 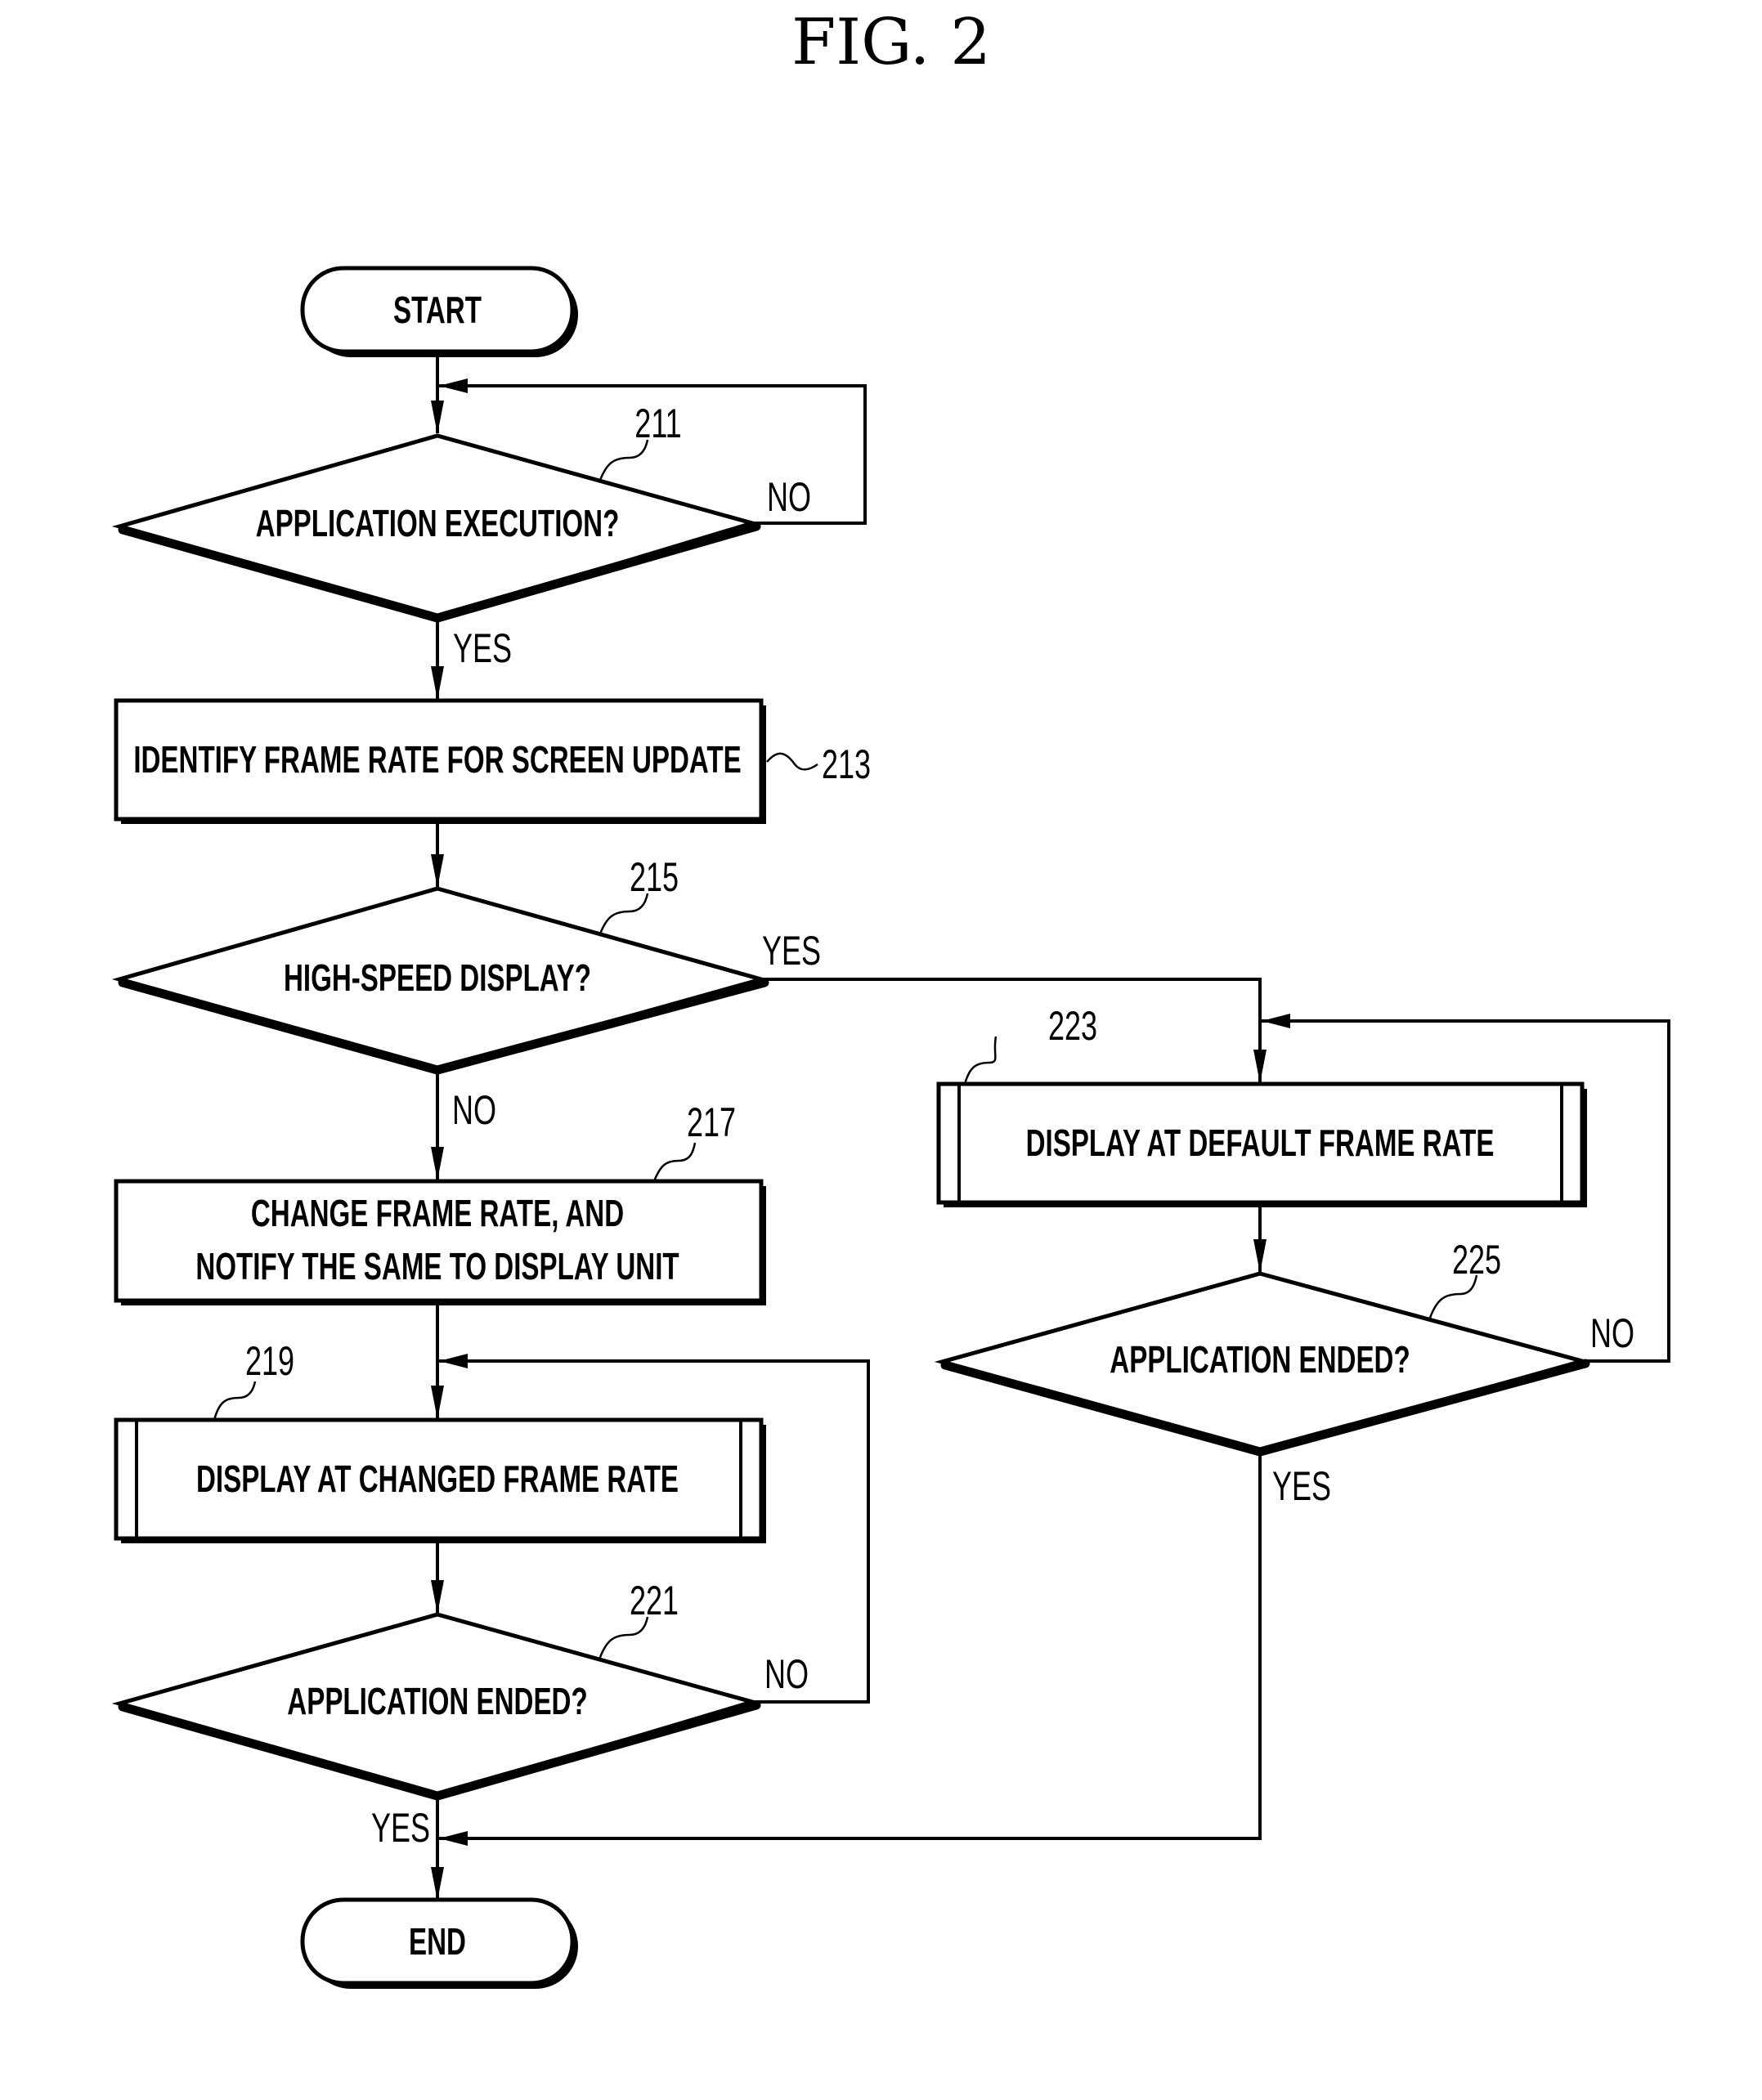 I want to click on process-217-label-line1: CHANGE FRAME RATE, AND, so click(x=437, y=1213).